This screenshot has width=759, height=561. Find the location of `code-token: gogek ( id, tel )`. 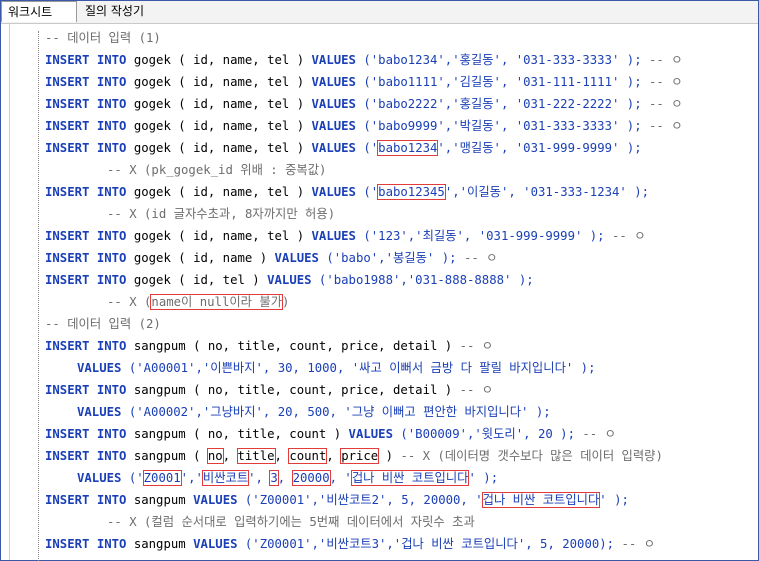

code-token: gogek ( id, tel ) is located at coordinates (197, 280).